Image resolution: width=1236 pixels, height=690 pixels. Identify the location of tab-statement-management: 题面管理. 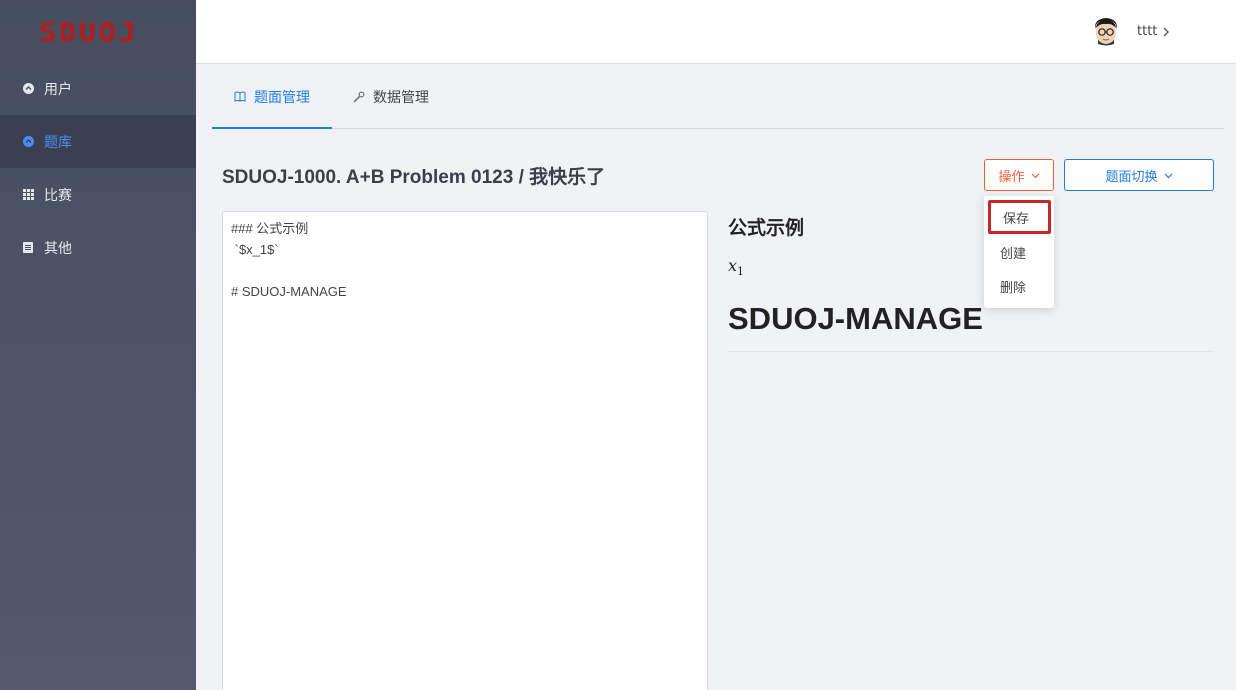
(272, 96).